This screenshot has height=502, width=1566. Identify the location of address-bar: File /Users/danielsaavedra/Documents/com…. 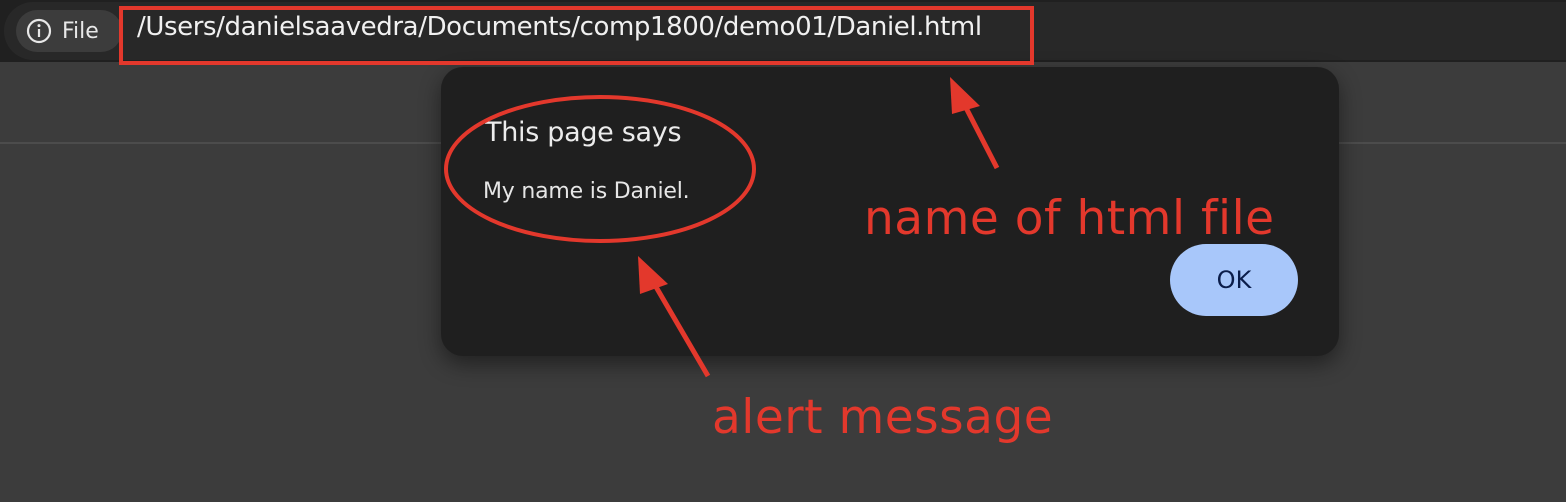
(785, 31).